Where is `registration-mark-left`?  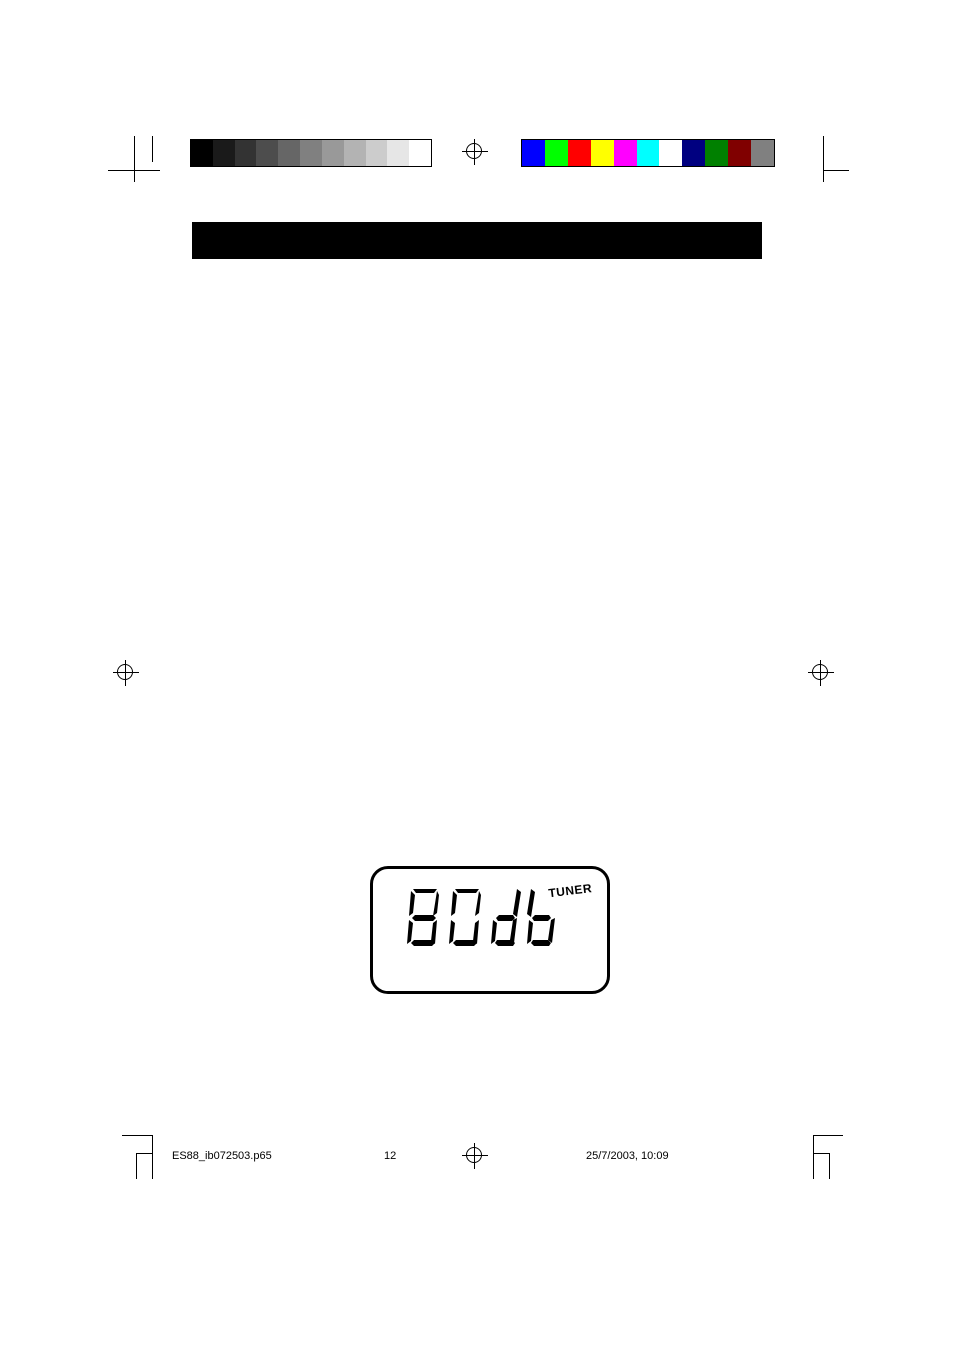 registration-mark-left is located at coordinates (126, 673).